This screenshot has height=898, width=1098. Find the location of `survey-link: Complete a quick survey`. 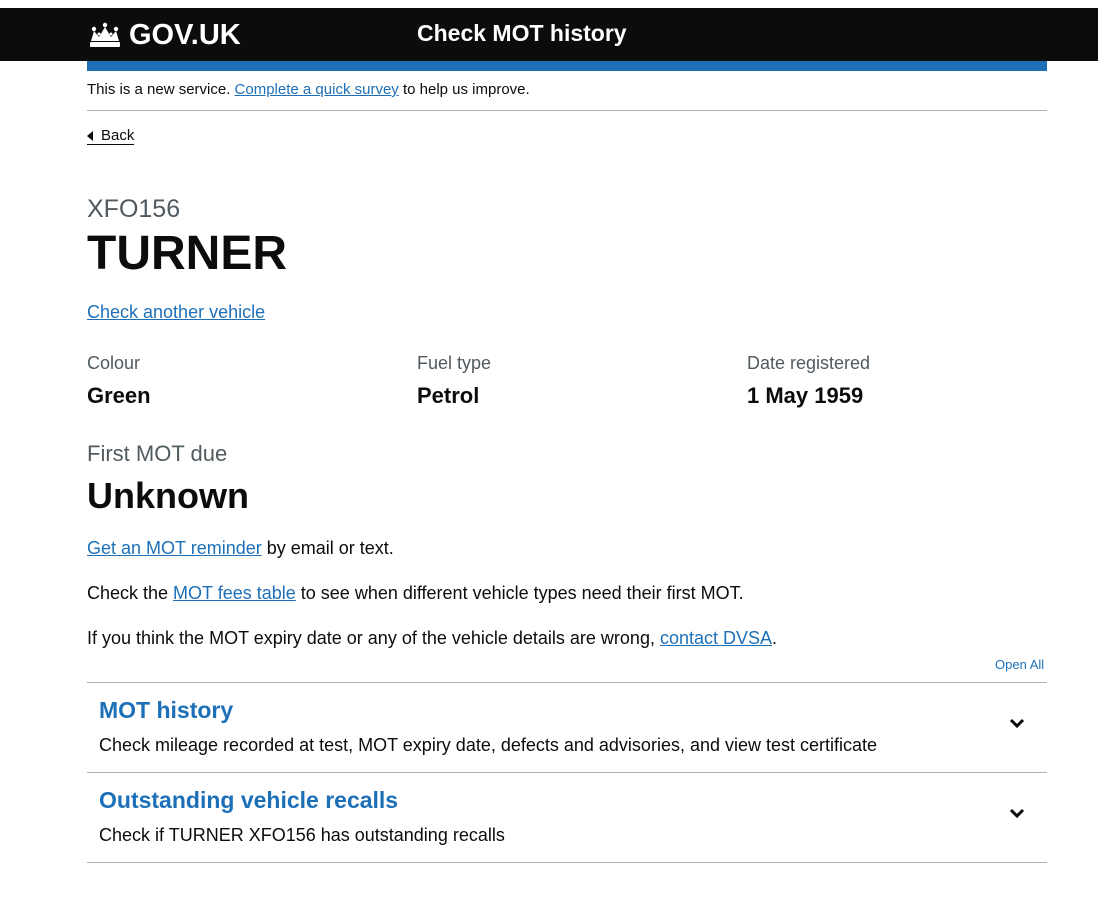

survey-link: Complete a quick survey is located at coordinates (317, 89).